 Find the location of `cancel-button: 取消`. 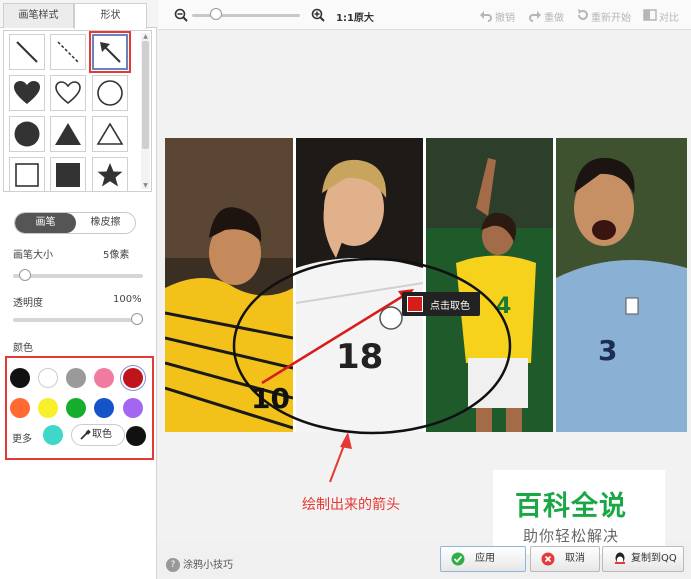

cancel-button: 取消 is located at coordinates (565, 559).